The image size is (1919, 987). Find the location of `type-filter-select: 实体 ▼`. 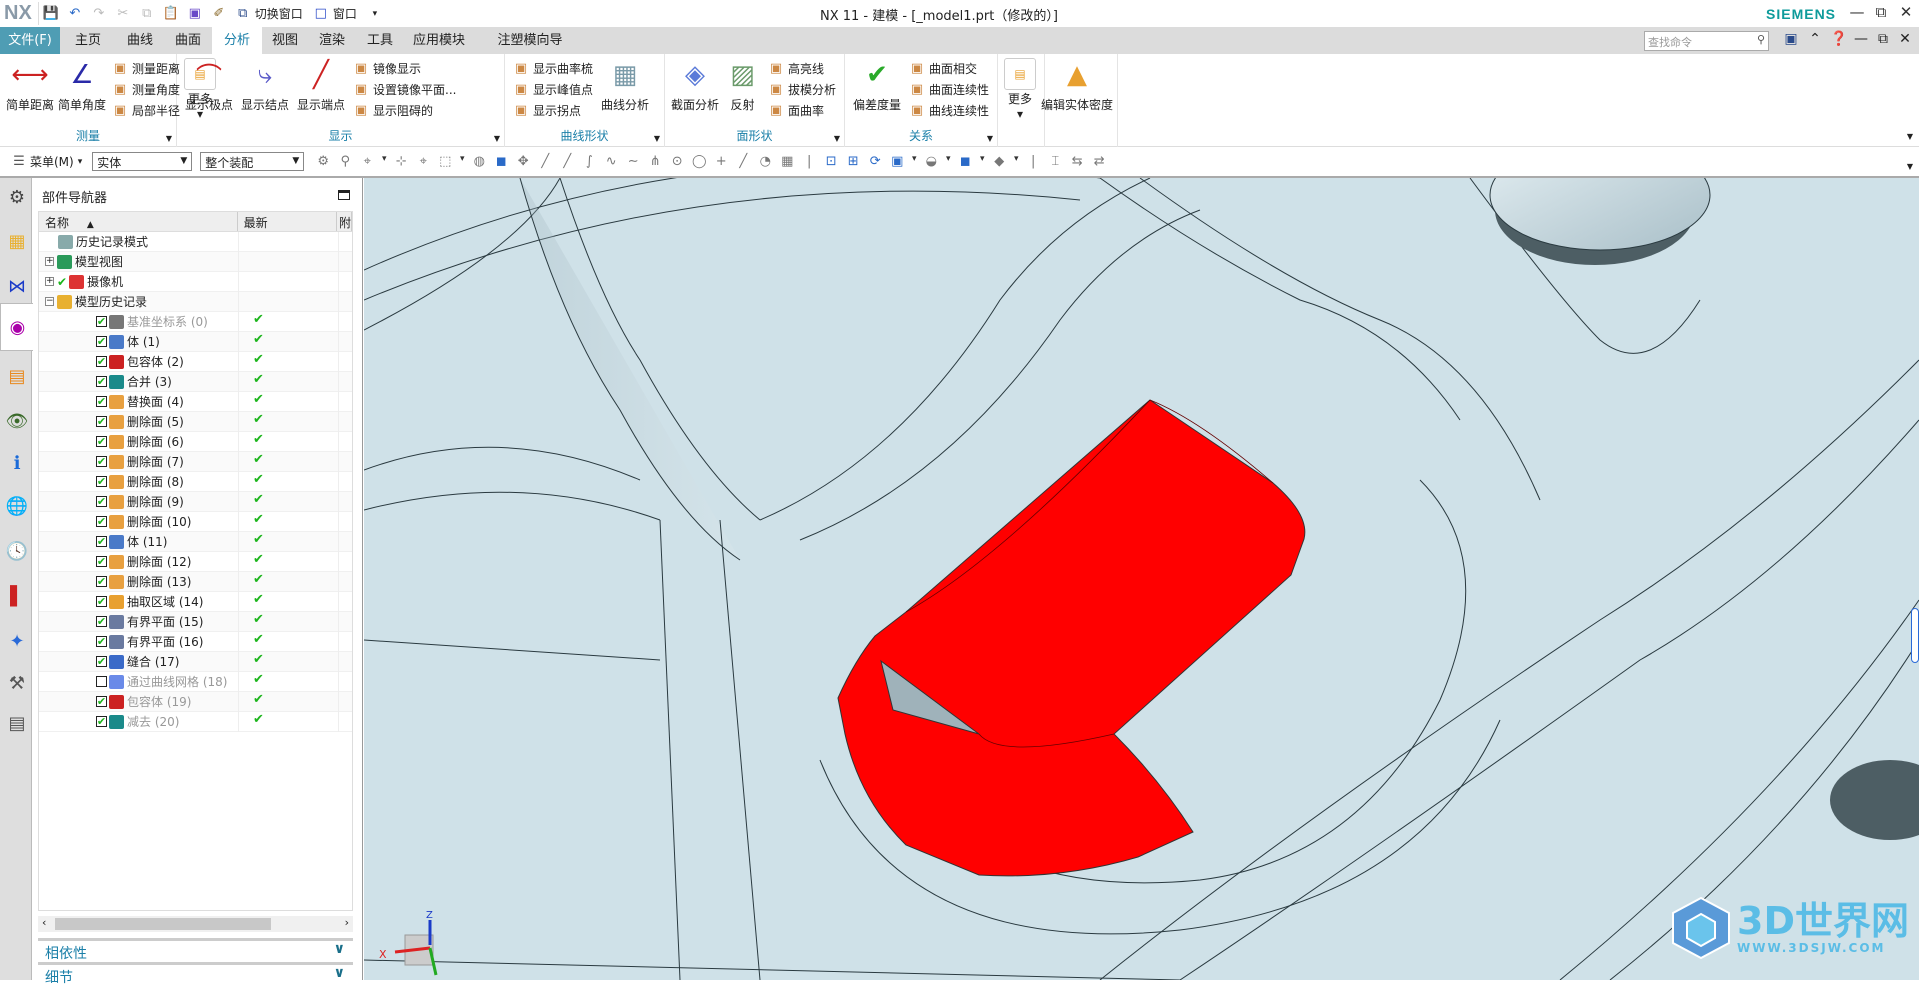

type-filter-select: 实体 ▼ is located at coordinates (142, 161).